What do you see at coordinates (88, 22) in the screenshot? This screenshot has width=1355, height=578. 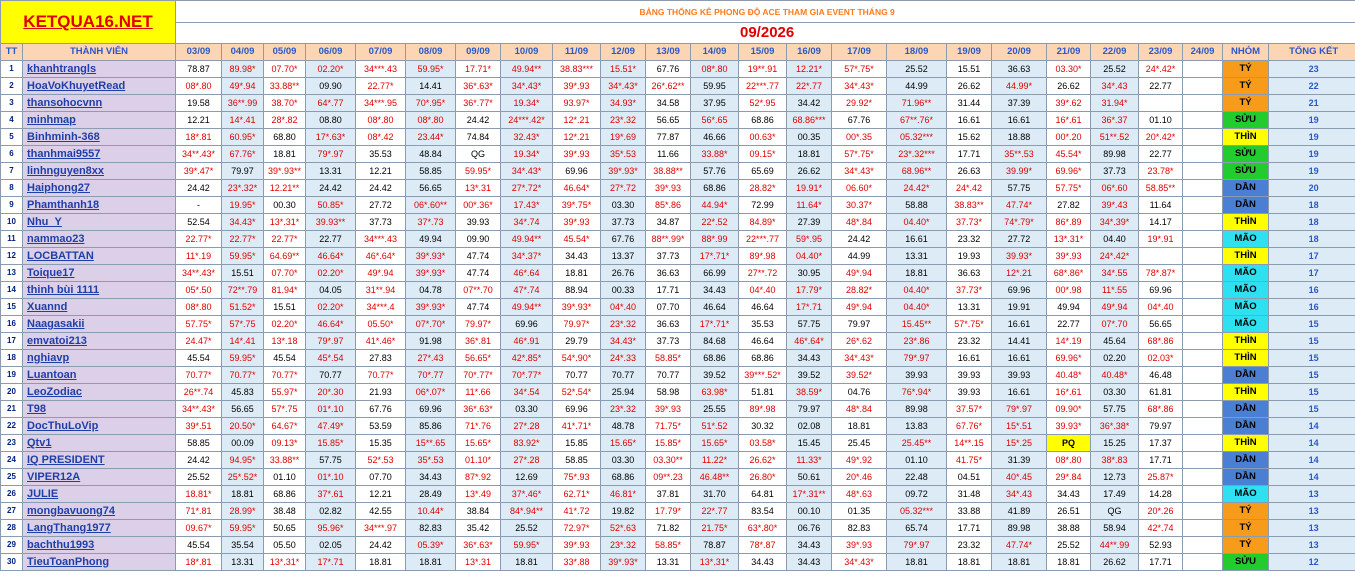 I see `site-logo: KETQUA16.NET` at bounding box center [88, 22].